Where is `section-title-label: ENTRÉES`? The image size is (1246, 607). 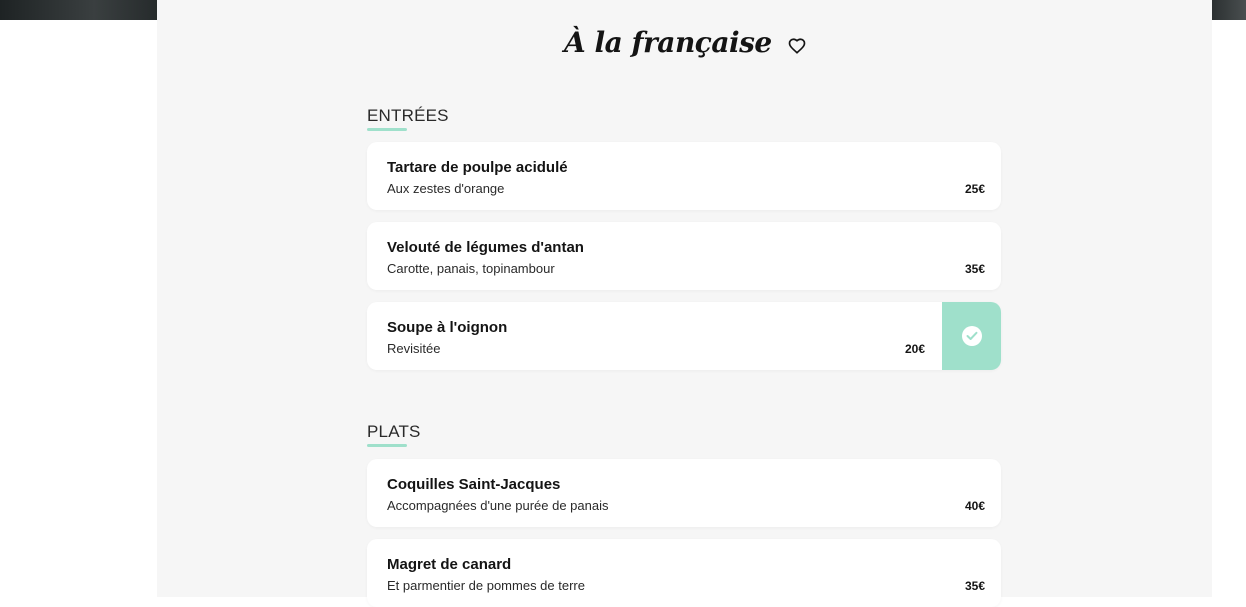 section-title-label: ENTRÉES is located at coordinates (408, 115).